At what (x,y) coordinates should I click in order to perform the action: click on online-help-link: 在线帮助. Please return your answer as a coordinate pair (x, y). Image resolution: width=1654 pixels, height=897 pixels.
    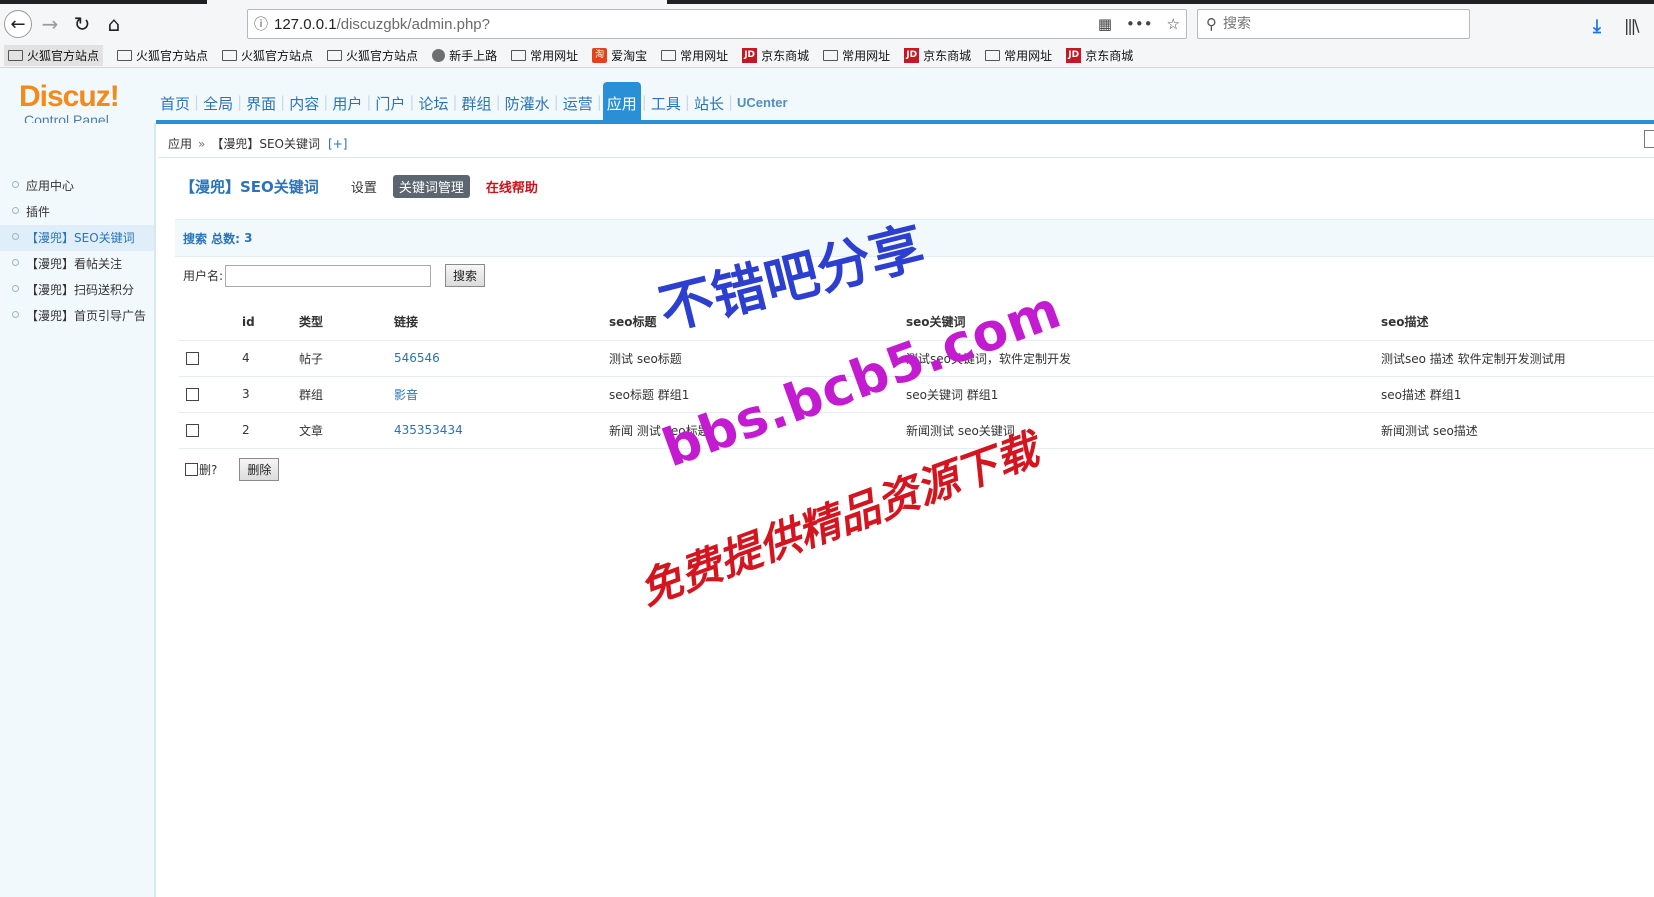
    Looking at the image, I should click on (512, 186).